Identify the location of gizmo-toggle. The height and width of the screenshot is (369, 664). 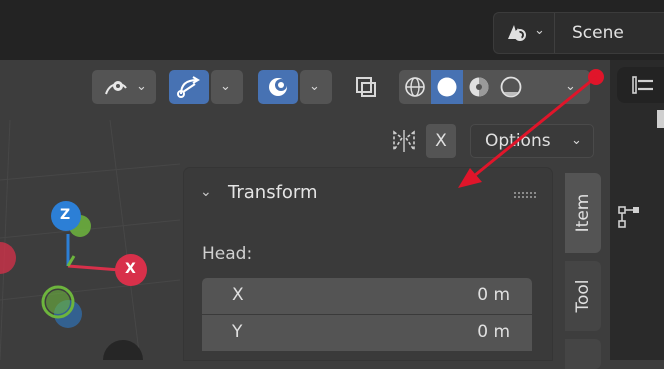
(189, 87).